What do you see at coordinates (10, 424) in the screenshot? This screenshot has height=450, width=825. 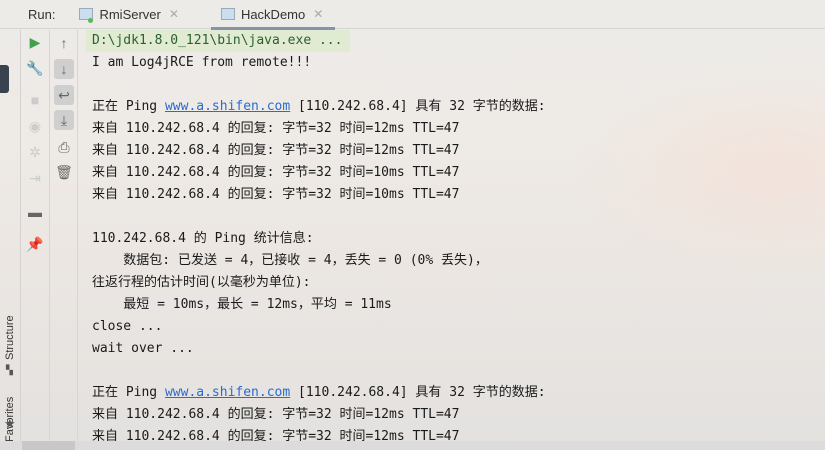 I see `star-icon: ★` at bounding box center [10, 424].